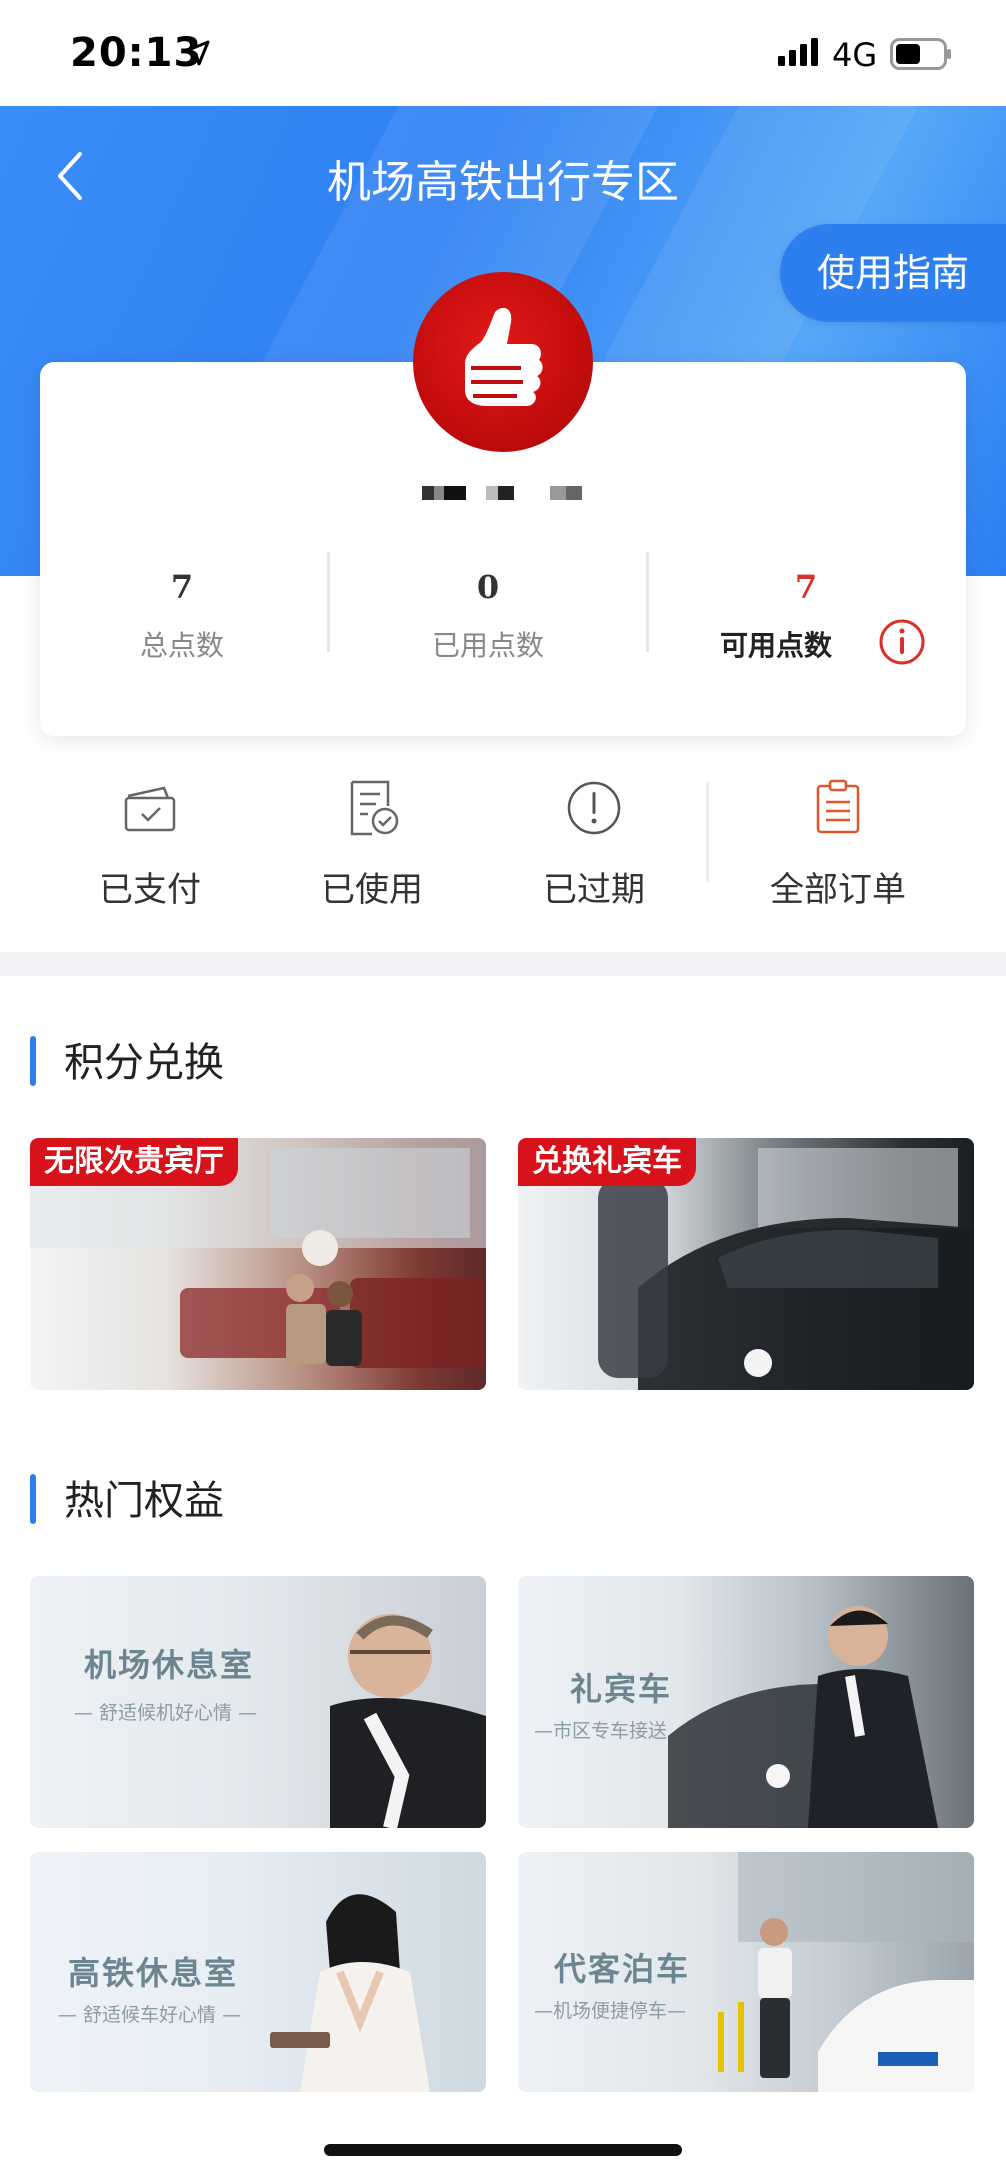 The image size is (1006, 2177). What do you see at coordinates (150, 809) in the screenshot?
I see `paid-icon` at bounding box center [150, 809].